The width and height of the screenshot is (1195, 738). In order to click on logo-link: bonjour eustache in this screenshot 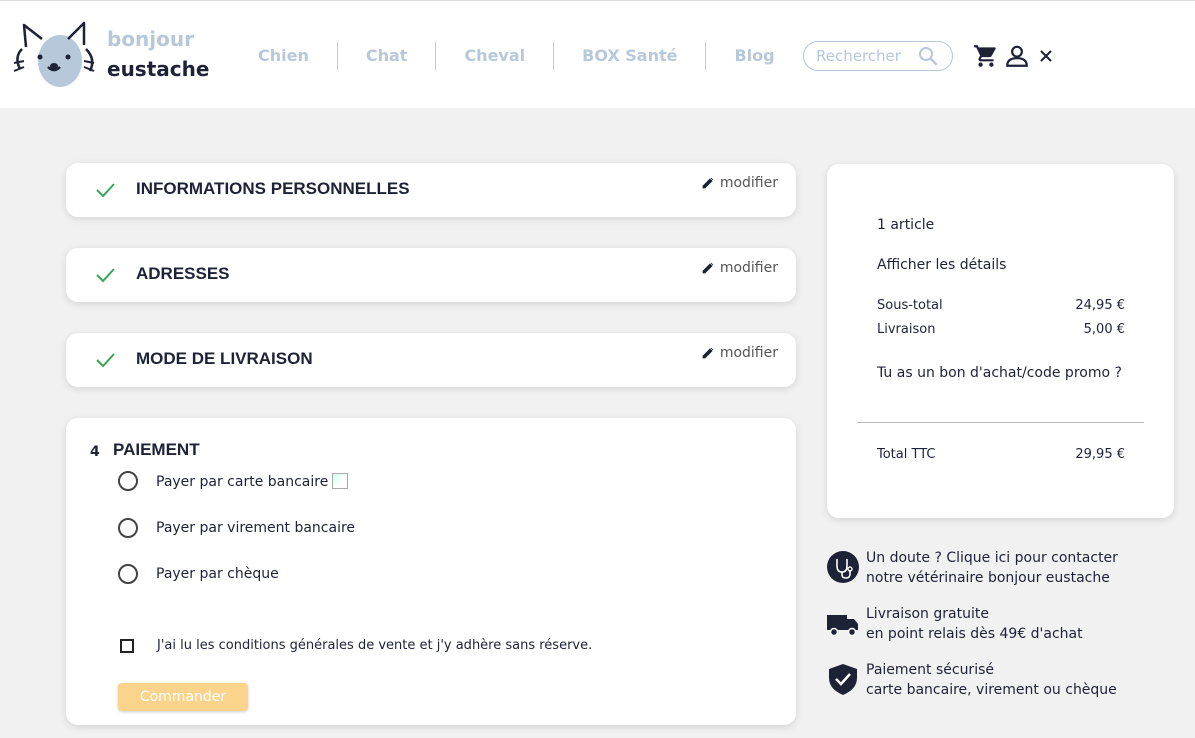, I will do `click(112, 56)`.